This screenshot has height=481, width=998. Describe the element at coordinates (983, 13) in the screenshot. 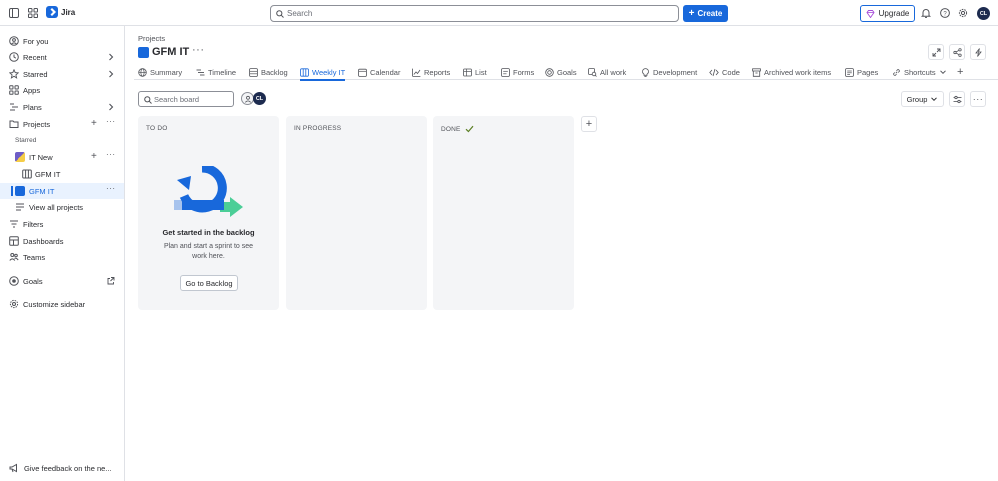

I see `user-avatar: CL` at that location.